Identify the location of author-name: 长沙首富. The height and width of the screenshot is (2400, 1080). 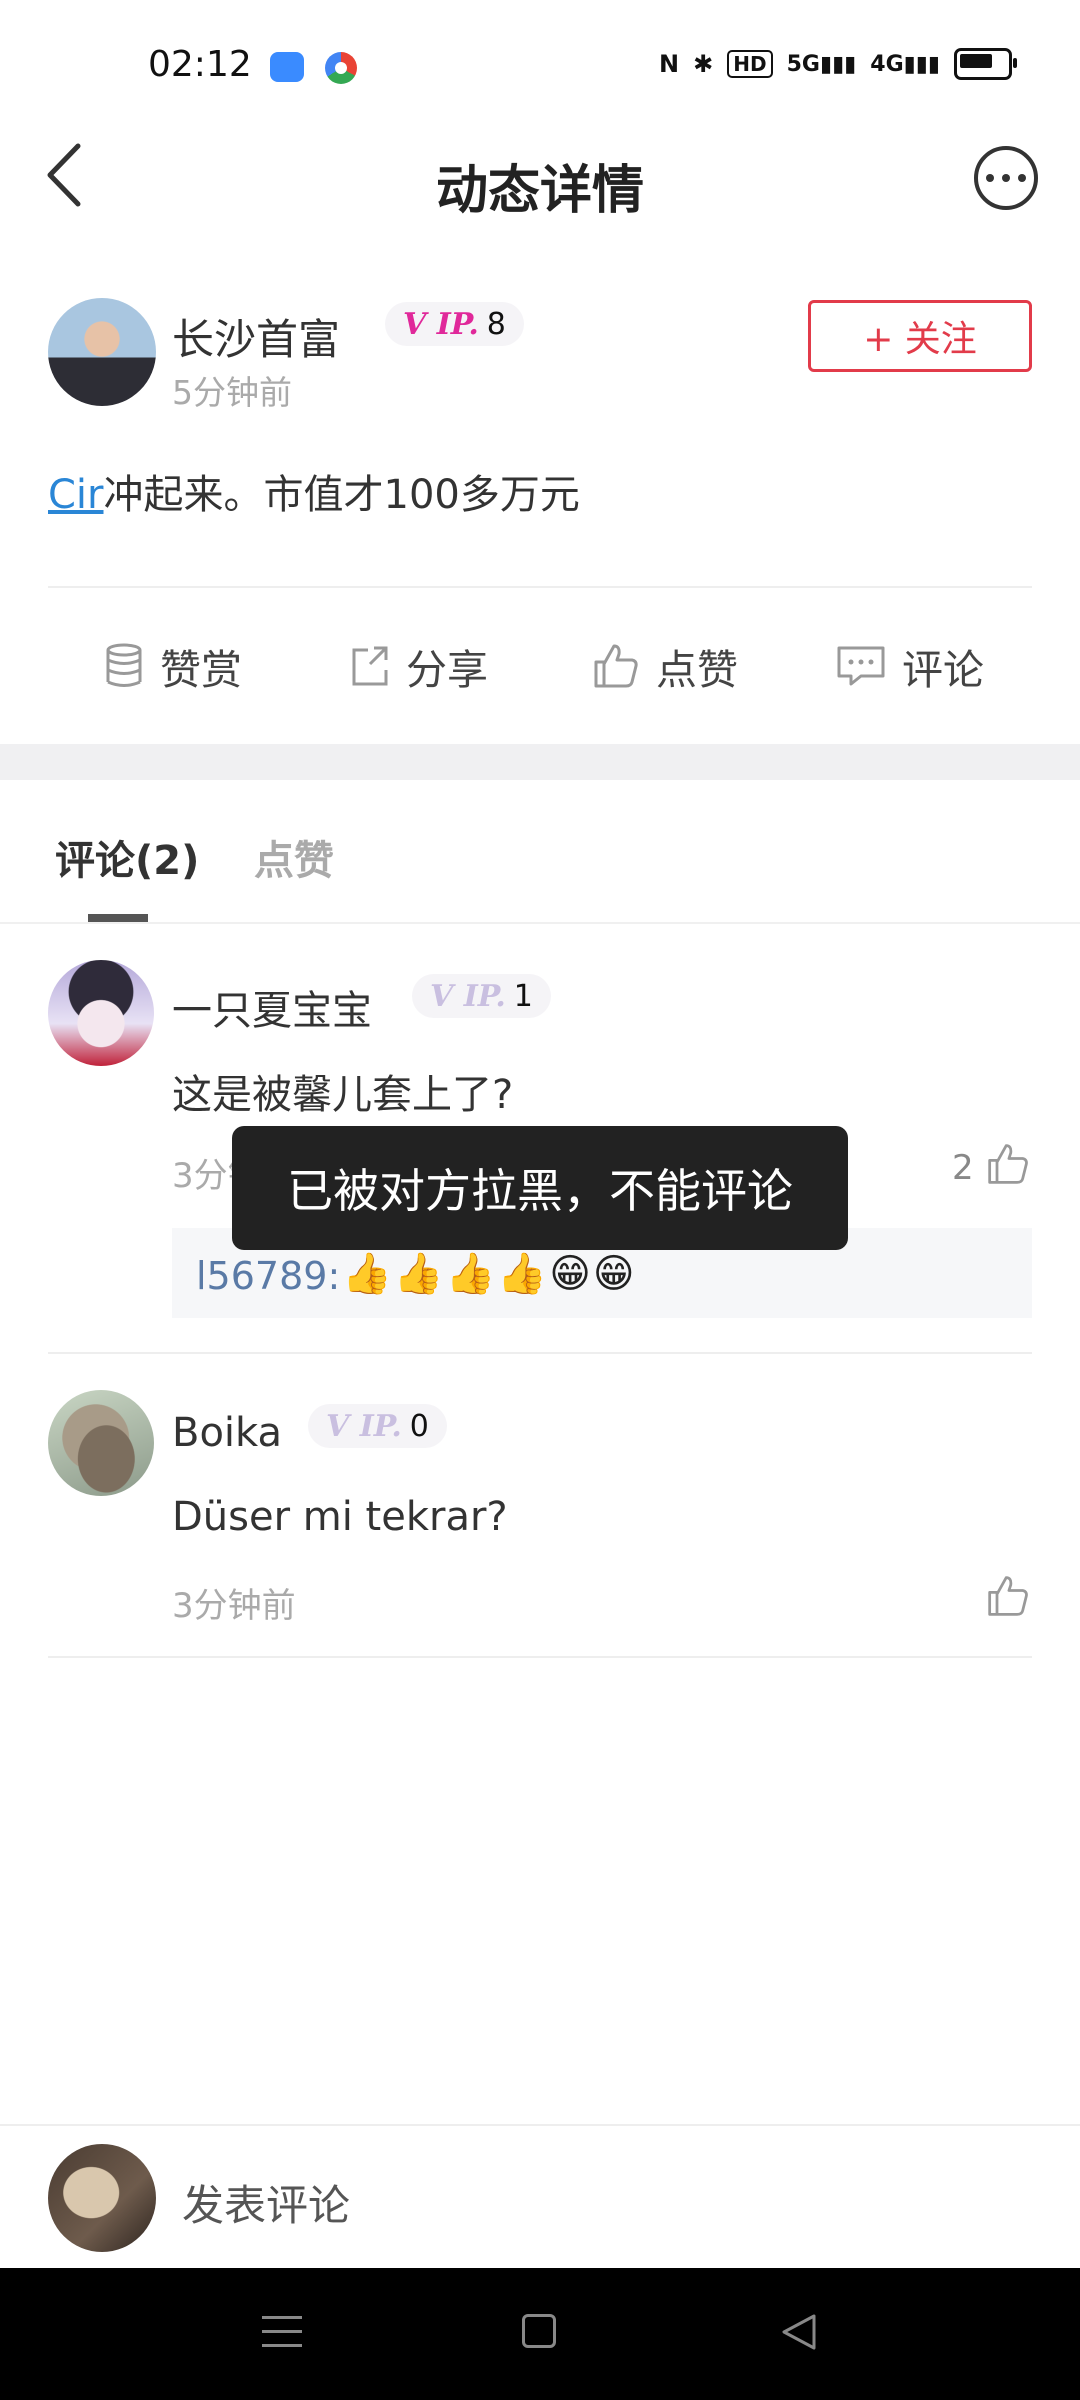
(256, 336).